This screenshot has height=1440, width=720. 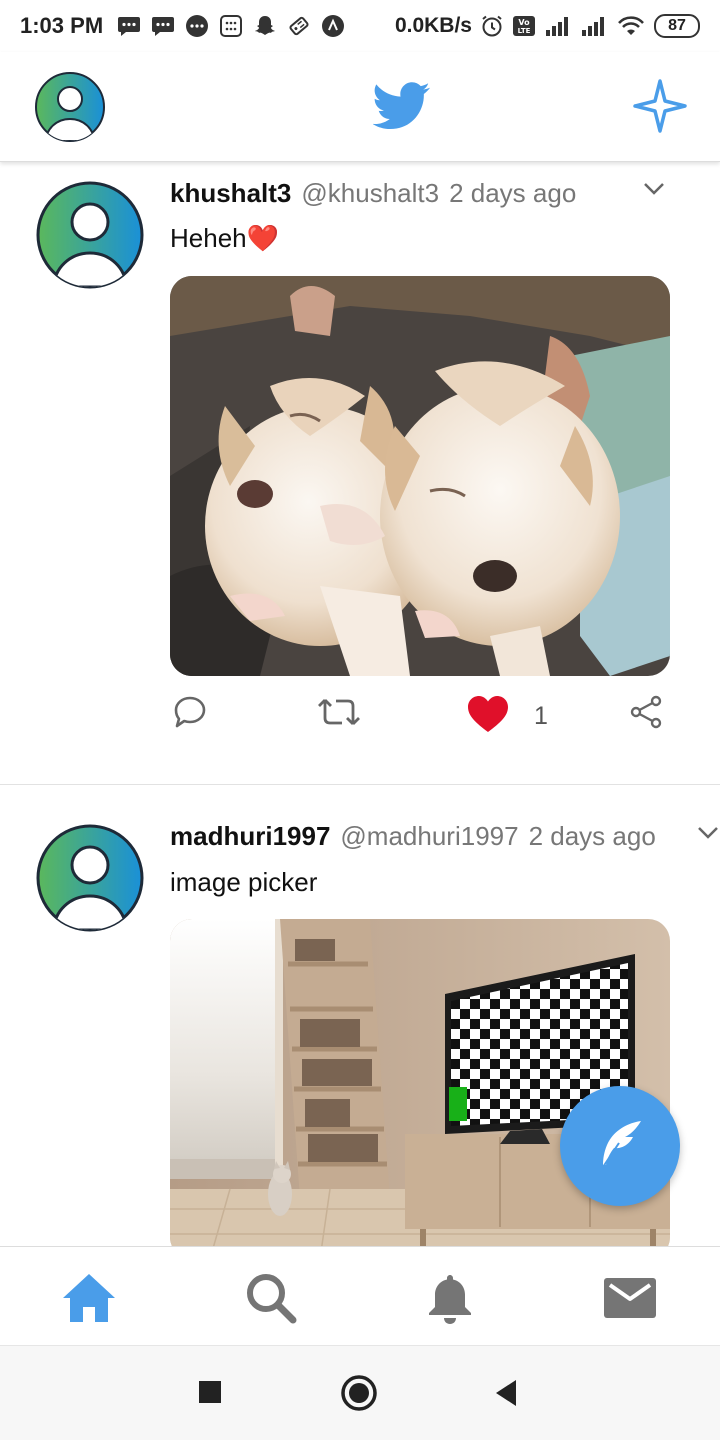 What do you see at coordinates (339, 712) in the screenshot?
I see `retweet-icon` at bounding box center [339, 712].